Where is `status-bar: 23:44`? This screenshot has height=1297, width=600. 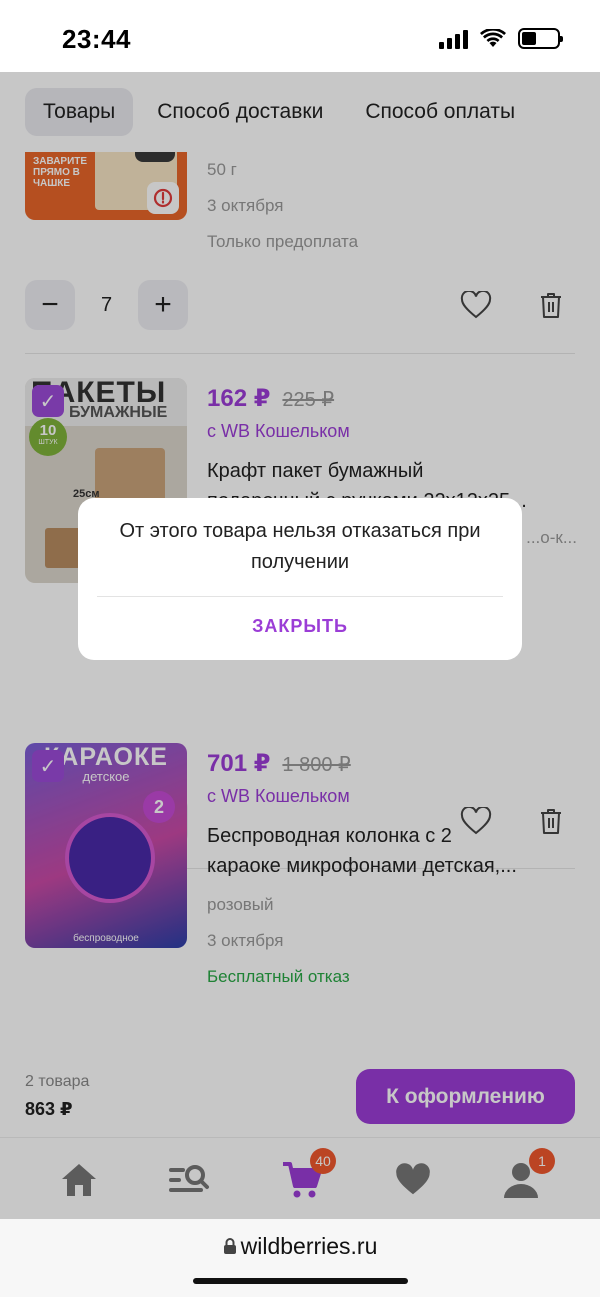
status-bar: 23:44 is located at coordinates (300, 36).